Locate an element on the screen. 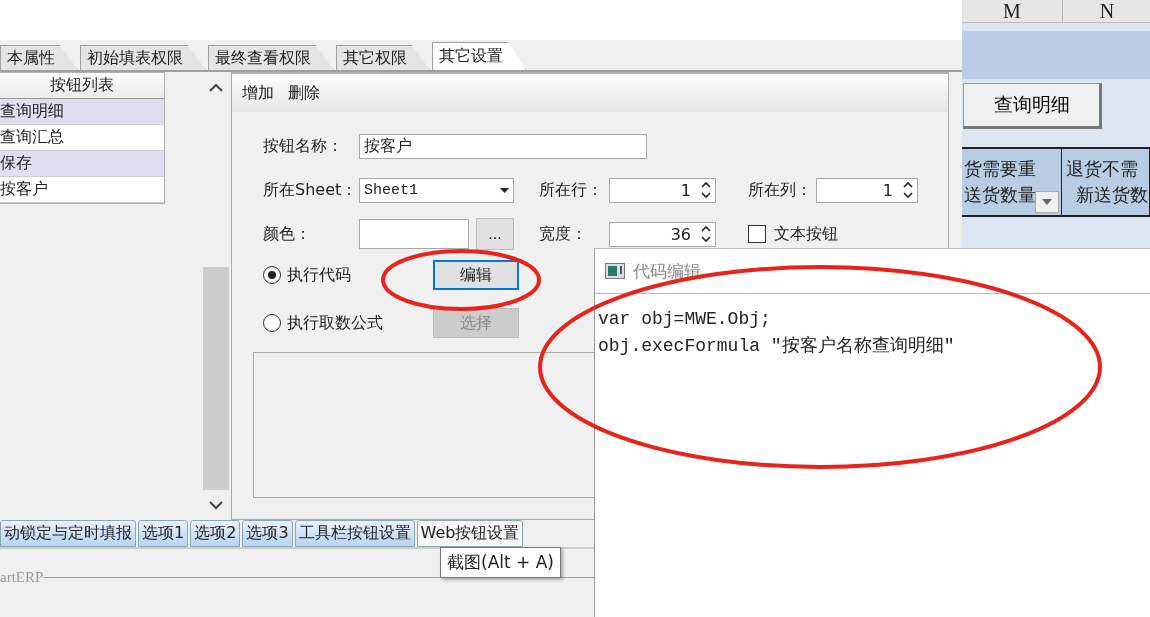 This screenshot has height=617, width=1150. tab: 最终查看权限 is located at coordinates (271, 57).